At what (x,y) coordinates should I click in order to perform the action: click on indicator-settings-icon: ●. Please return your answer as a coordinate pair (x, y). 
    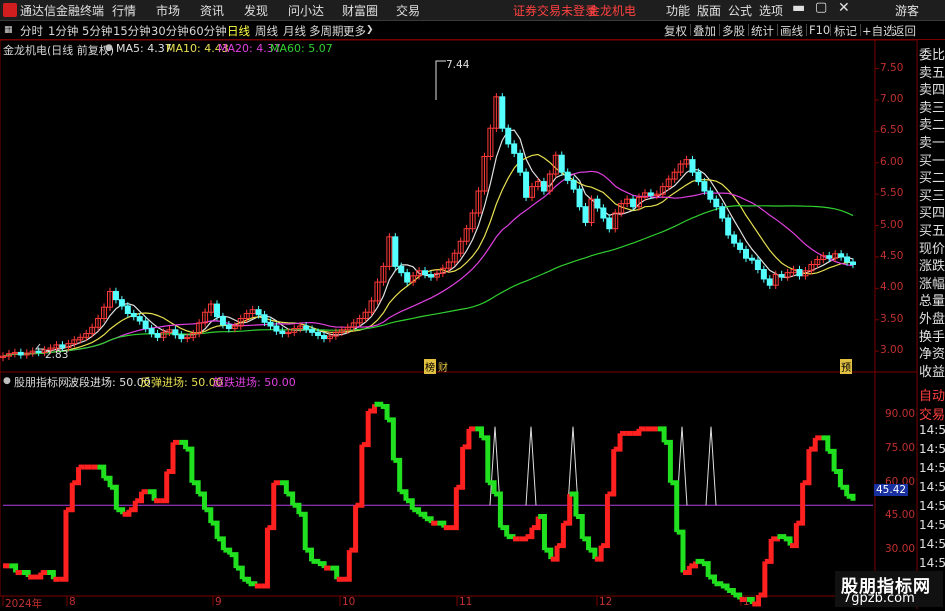
    Looking at the image, I should click on (7, 381).